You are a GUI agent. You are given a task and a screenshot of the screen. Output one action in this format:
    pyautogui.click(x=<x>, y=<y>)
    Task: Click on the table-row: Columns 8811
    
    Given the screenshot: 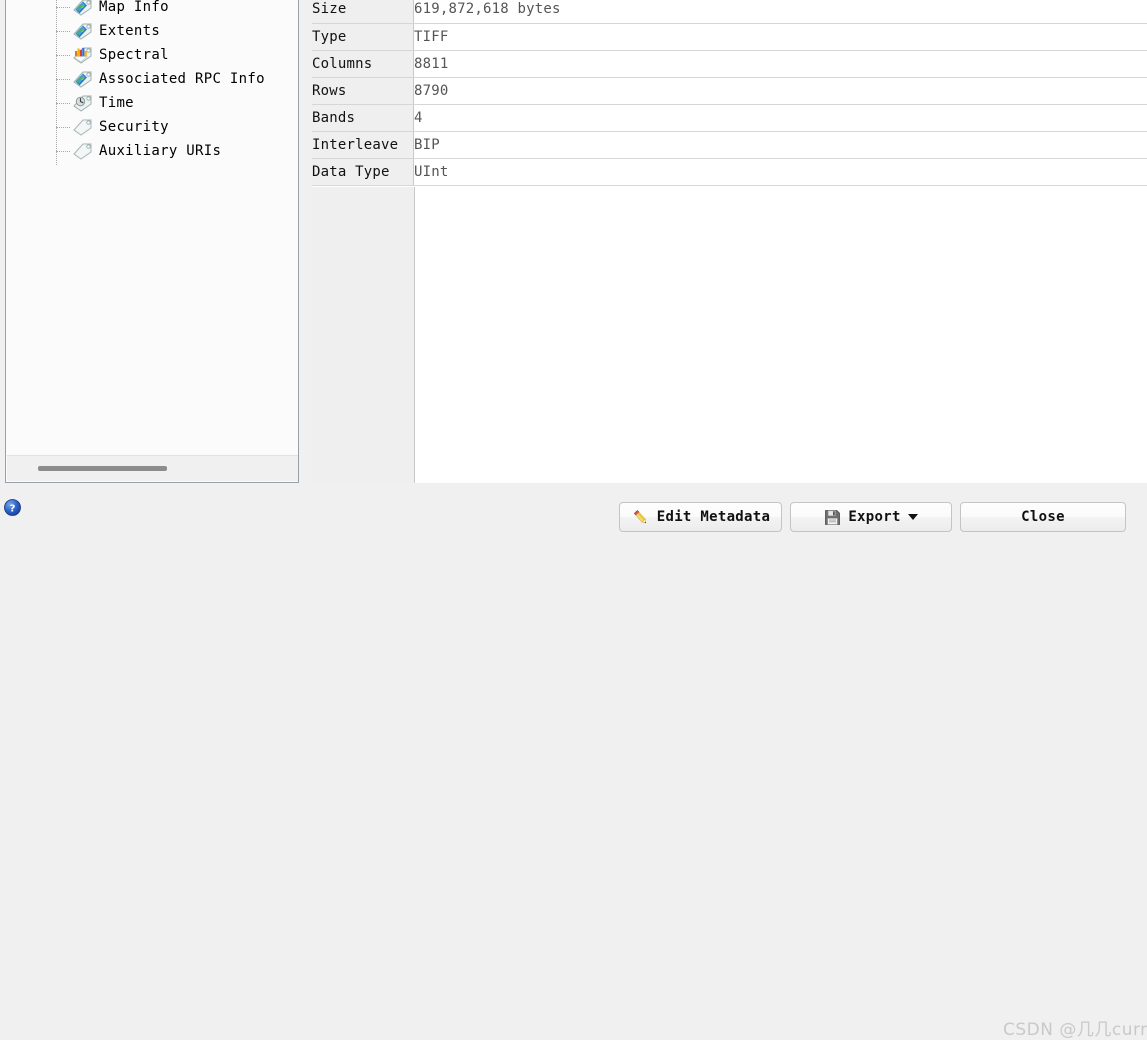 What is the action you would take?
    pyautogui.click(x=729, y=63)
    